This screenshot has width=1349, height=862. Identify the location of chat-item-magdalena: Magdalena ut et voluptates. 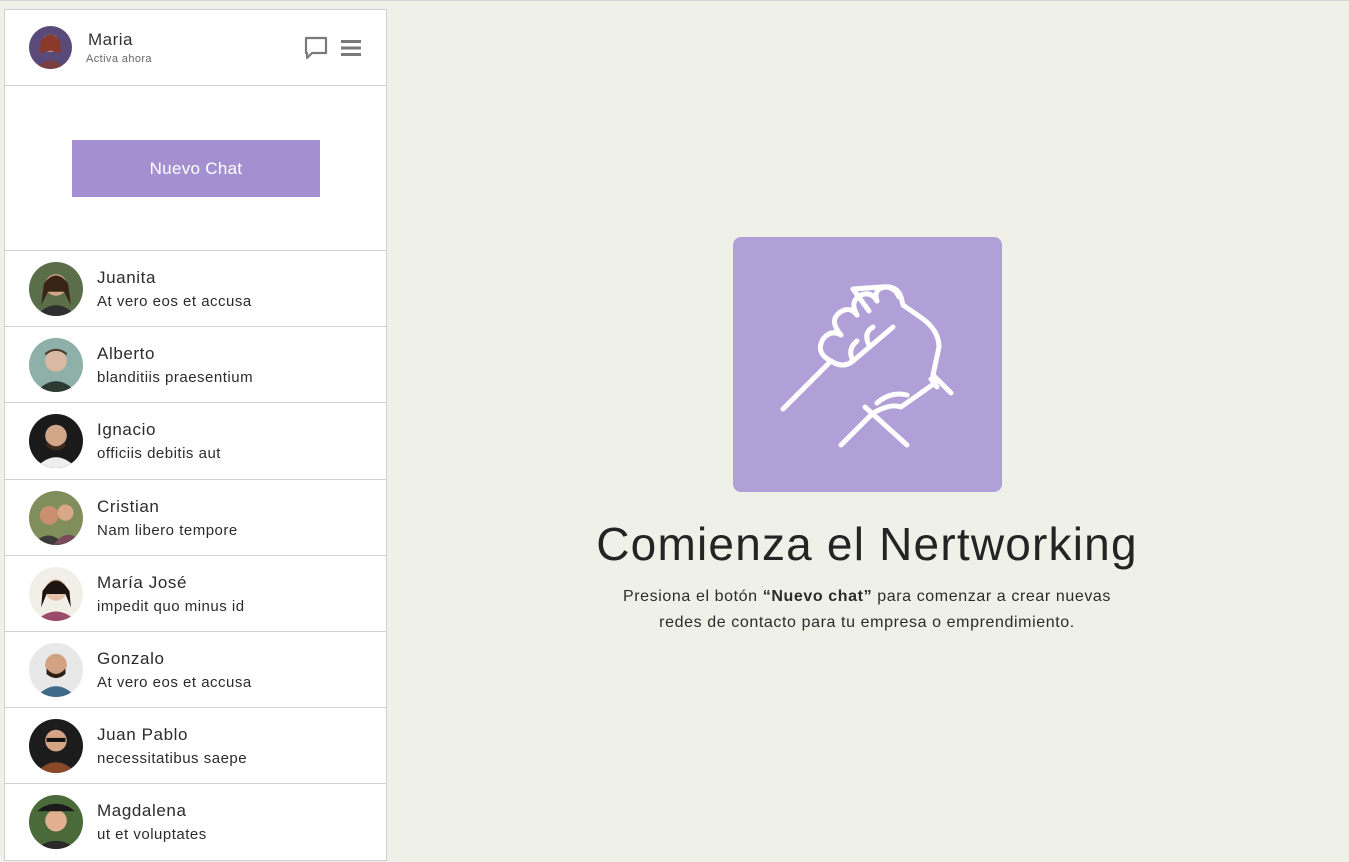
(195, 822).